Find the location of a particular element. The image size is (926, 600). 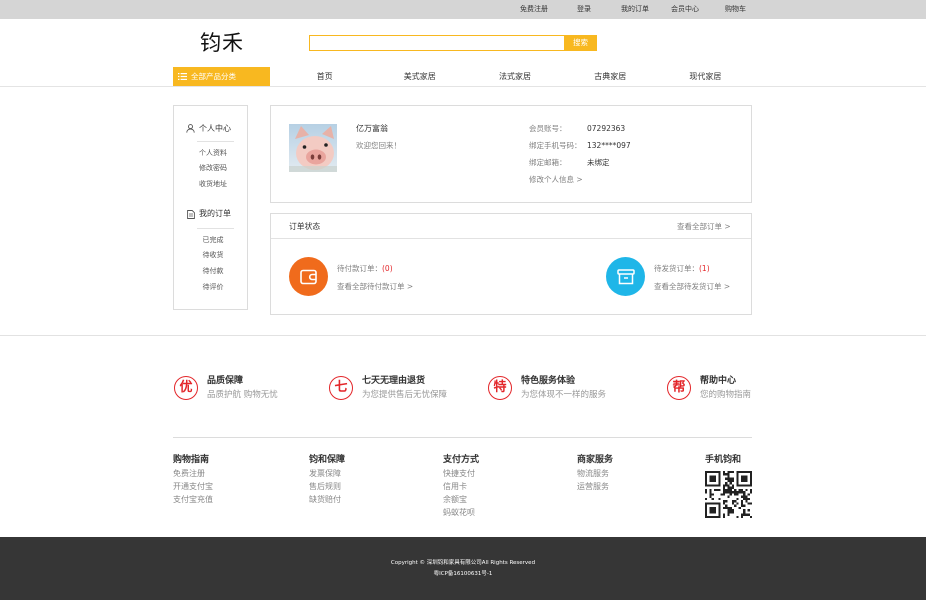

footer-title-payment: 支付方式 is located at coordinates (461, 460).